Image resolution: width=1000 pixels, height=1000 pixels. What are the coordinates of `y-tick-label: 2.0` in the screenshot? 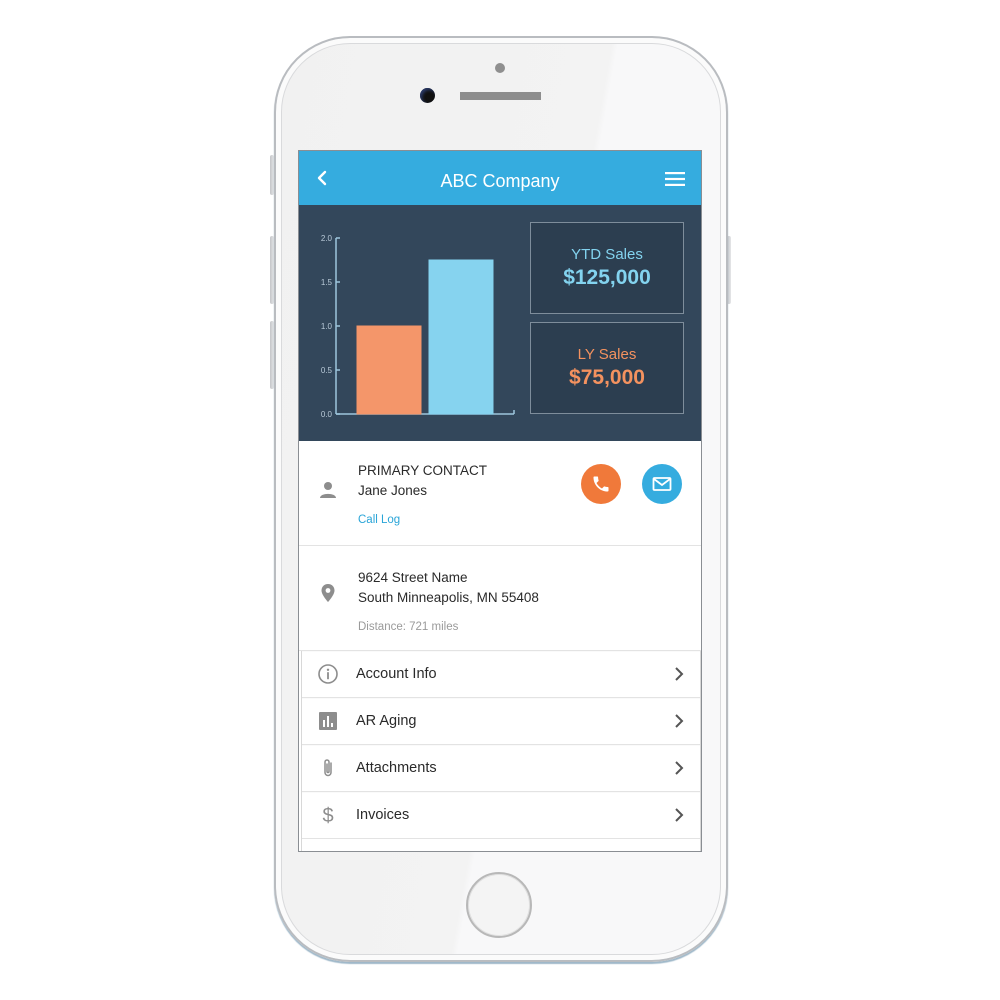 It's located at (327, 238).